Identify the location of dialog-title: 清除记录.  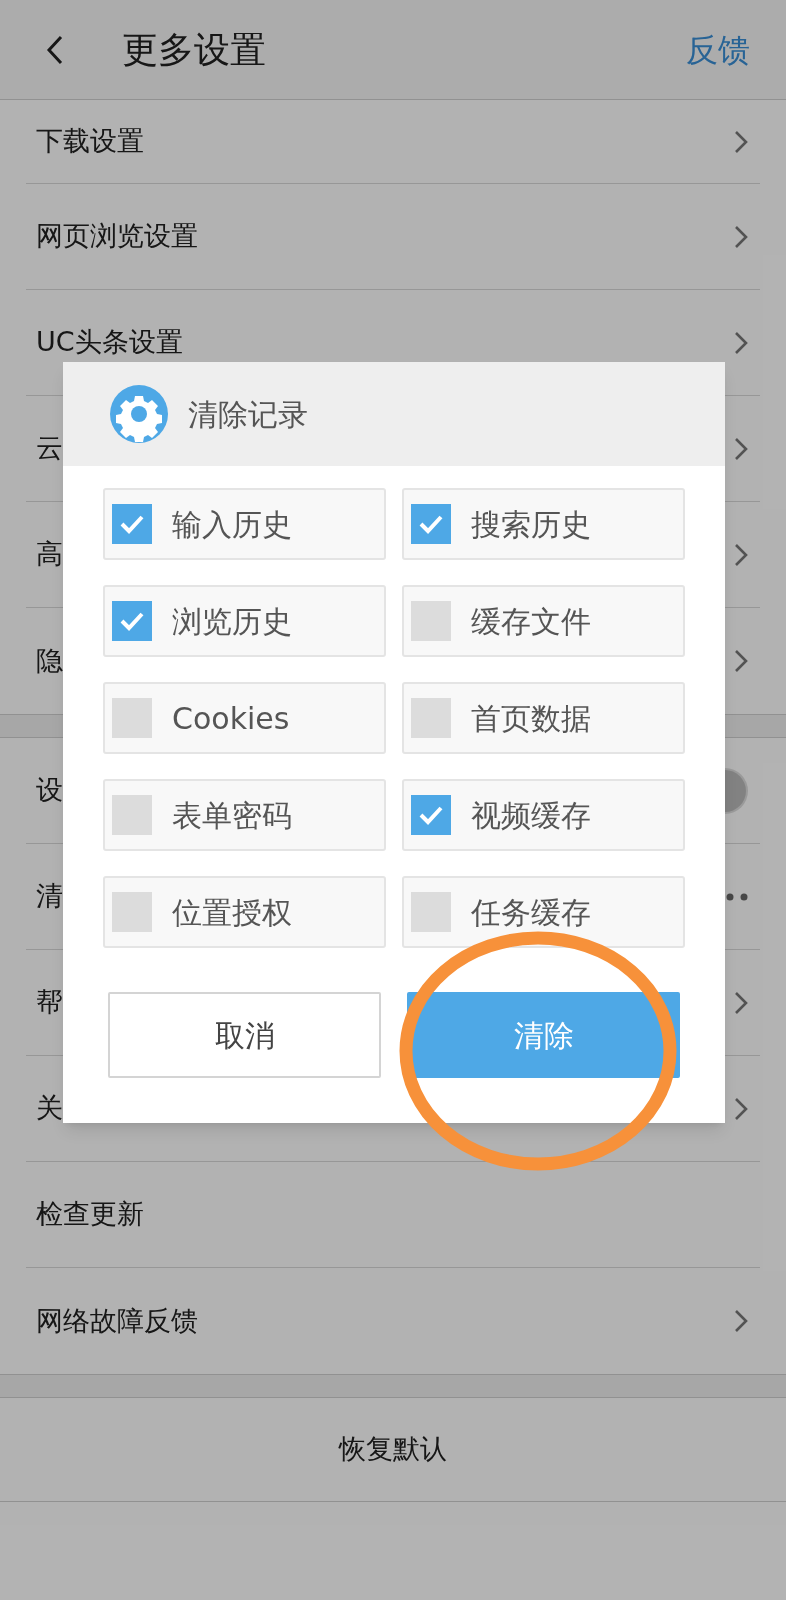
(248, 414).